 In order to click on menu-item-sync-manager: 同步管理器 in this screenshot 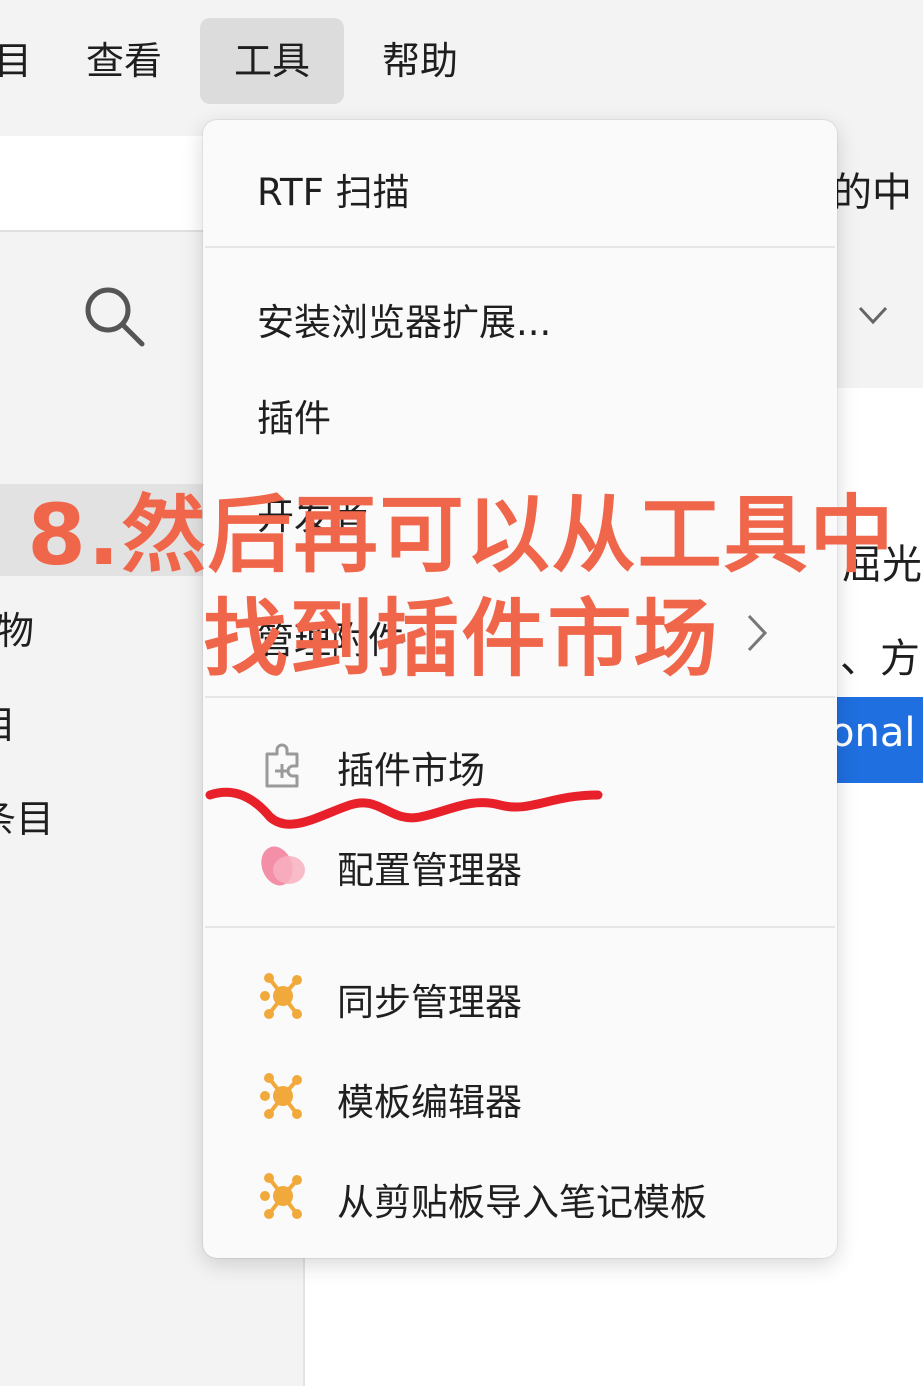, I will do `click(429, 999)`.